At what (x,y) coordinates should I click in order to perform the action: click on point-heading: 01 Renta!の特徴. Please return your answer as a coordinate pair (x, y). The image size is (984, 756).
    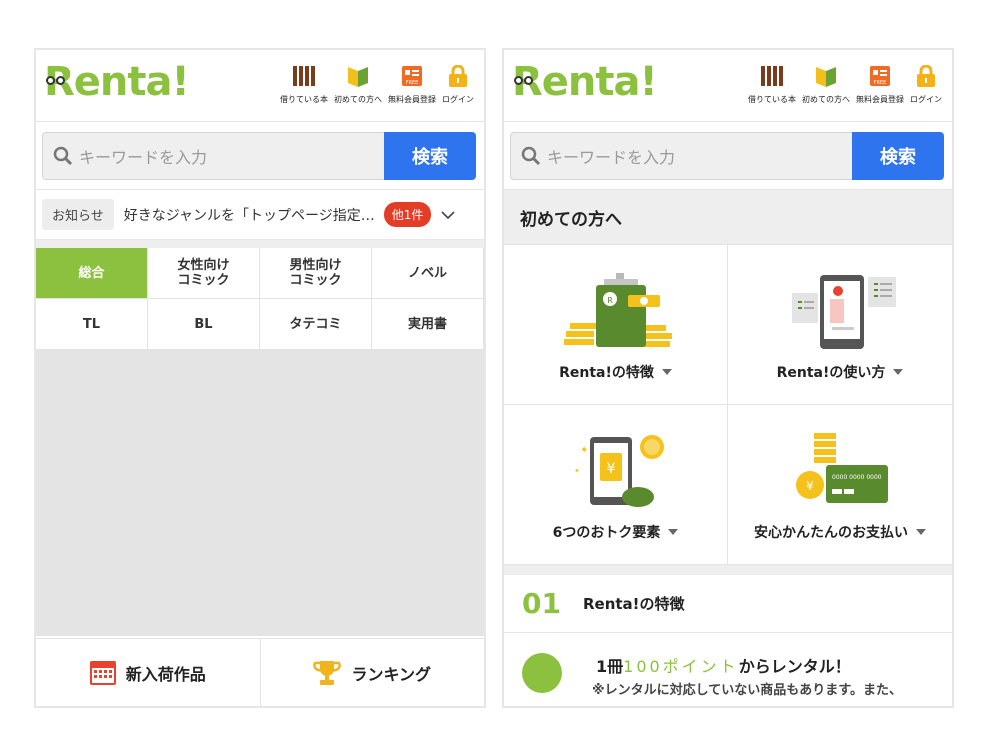
    Looking at the image, I should click on (728, 604).